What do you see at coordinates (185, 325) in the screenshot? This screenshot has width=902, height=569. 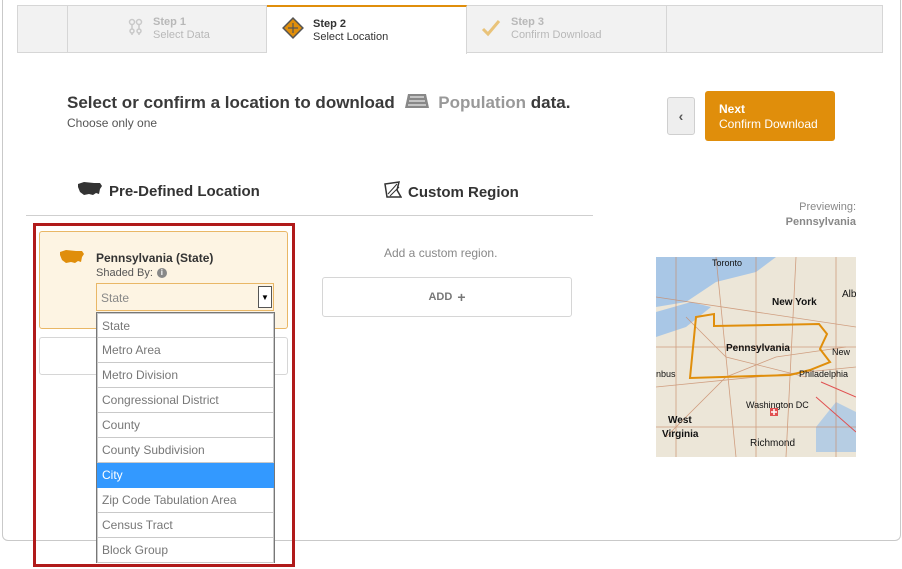 I see `dropdown-option: State` at bounding box center [185, 325].